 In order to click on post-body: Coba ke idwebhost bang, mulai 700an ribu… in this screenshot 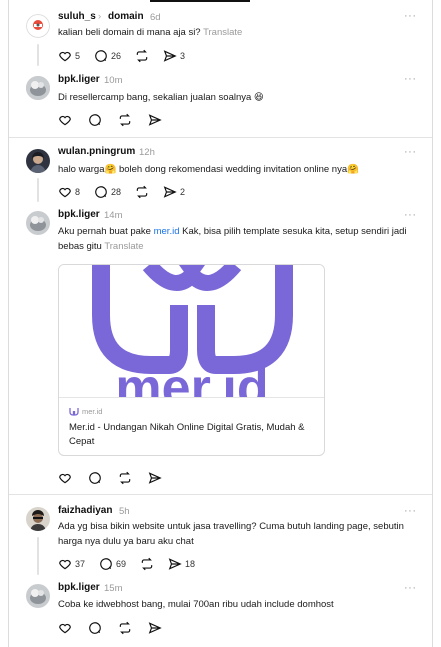, I will do `click(196, 604)`.